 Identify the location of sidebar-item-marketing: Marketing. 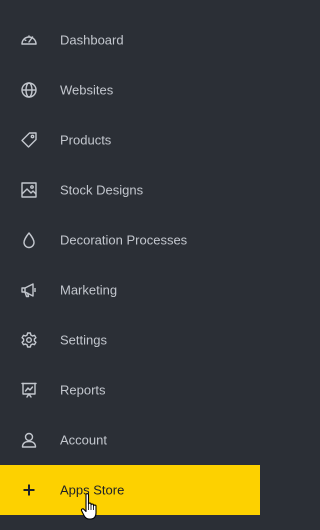
(130, 290).